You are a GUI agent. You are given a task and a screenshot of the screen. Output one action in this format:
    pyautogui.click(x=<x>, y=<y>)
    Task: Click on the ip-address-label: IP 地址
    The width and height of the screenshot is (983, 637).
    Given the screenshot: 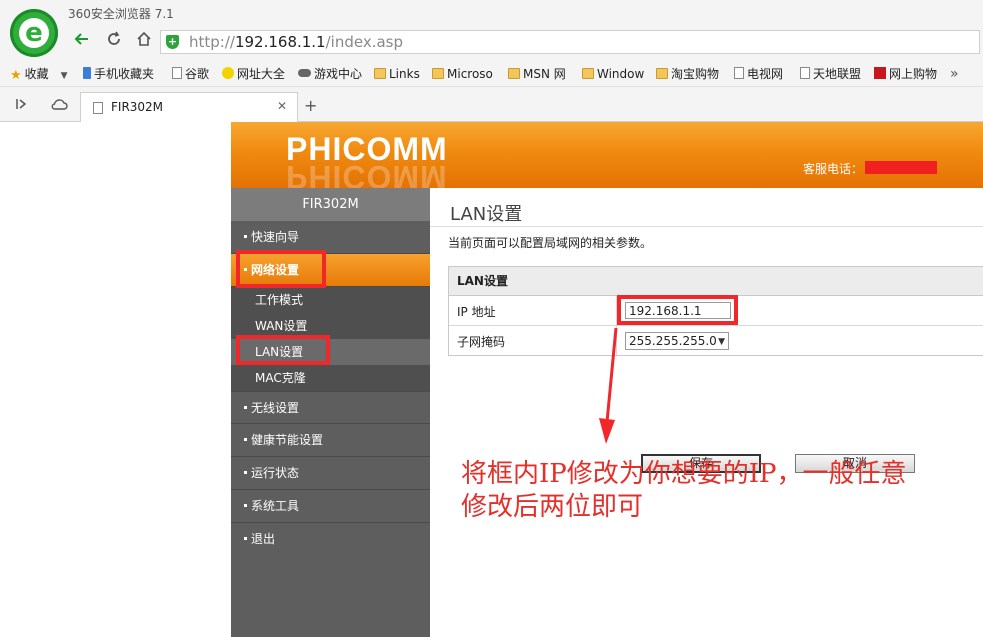 What is the action you would take?
    pyautogui.click(x=476, y=312)
    